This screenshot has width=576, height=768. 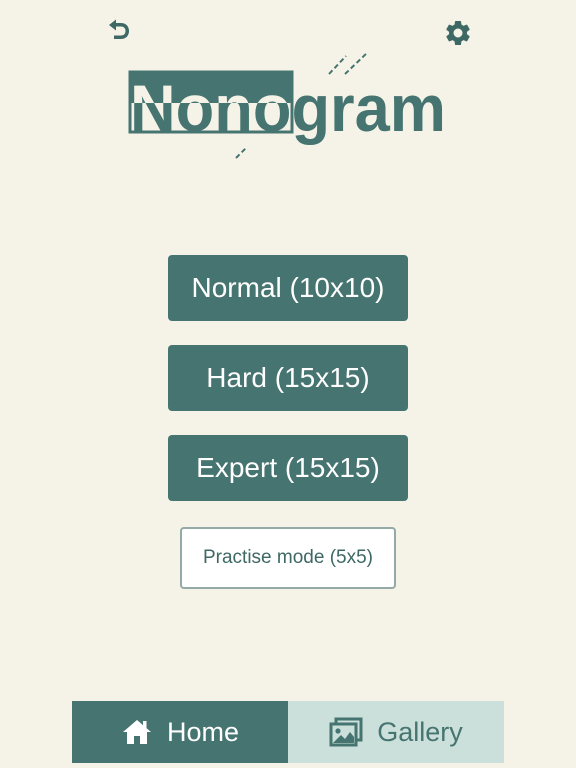 I want to click on normal-mode-label: Normal (10x10), so click(x=288, y=287).